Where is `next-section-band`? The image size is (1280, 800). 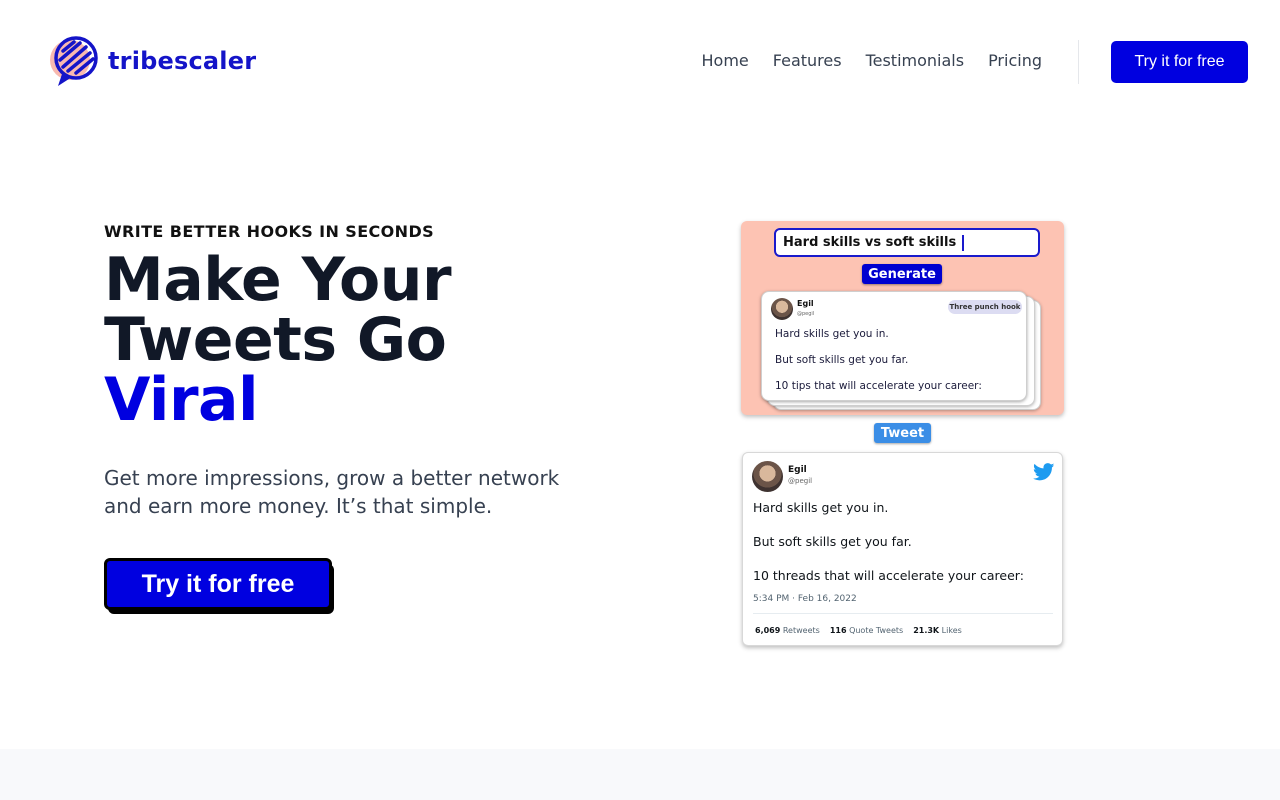
next-section-band is located at coordinates (640, 774).